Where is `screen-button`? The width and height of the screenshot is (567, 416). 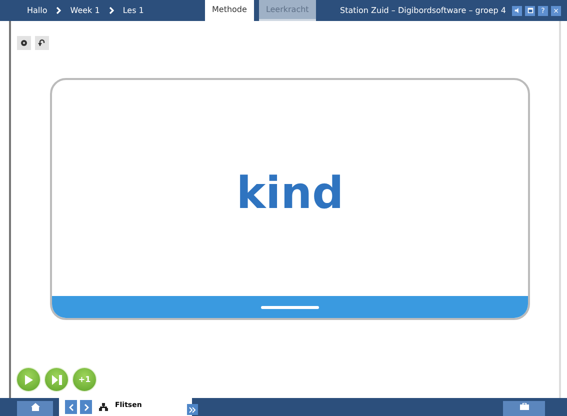
screen-button is located at coordinates (530, 11).